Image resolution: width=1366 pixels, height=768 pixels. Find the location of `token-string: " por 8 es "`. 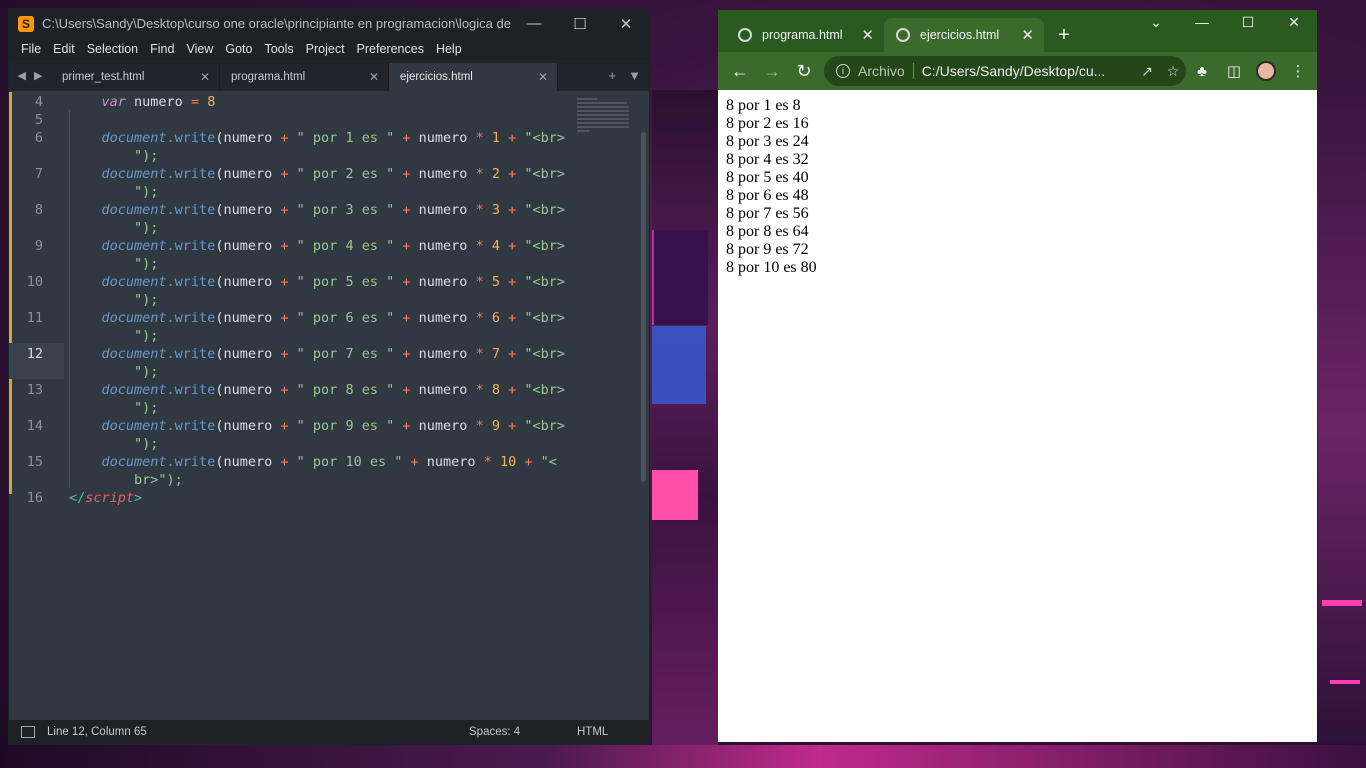

token-string: " por 8 es " is located at coordinates (345, 390).